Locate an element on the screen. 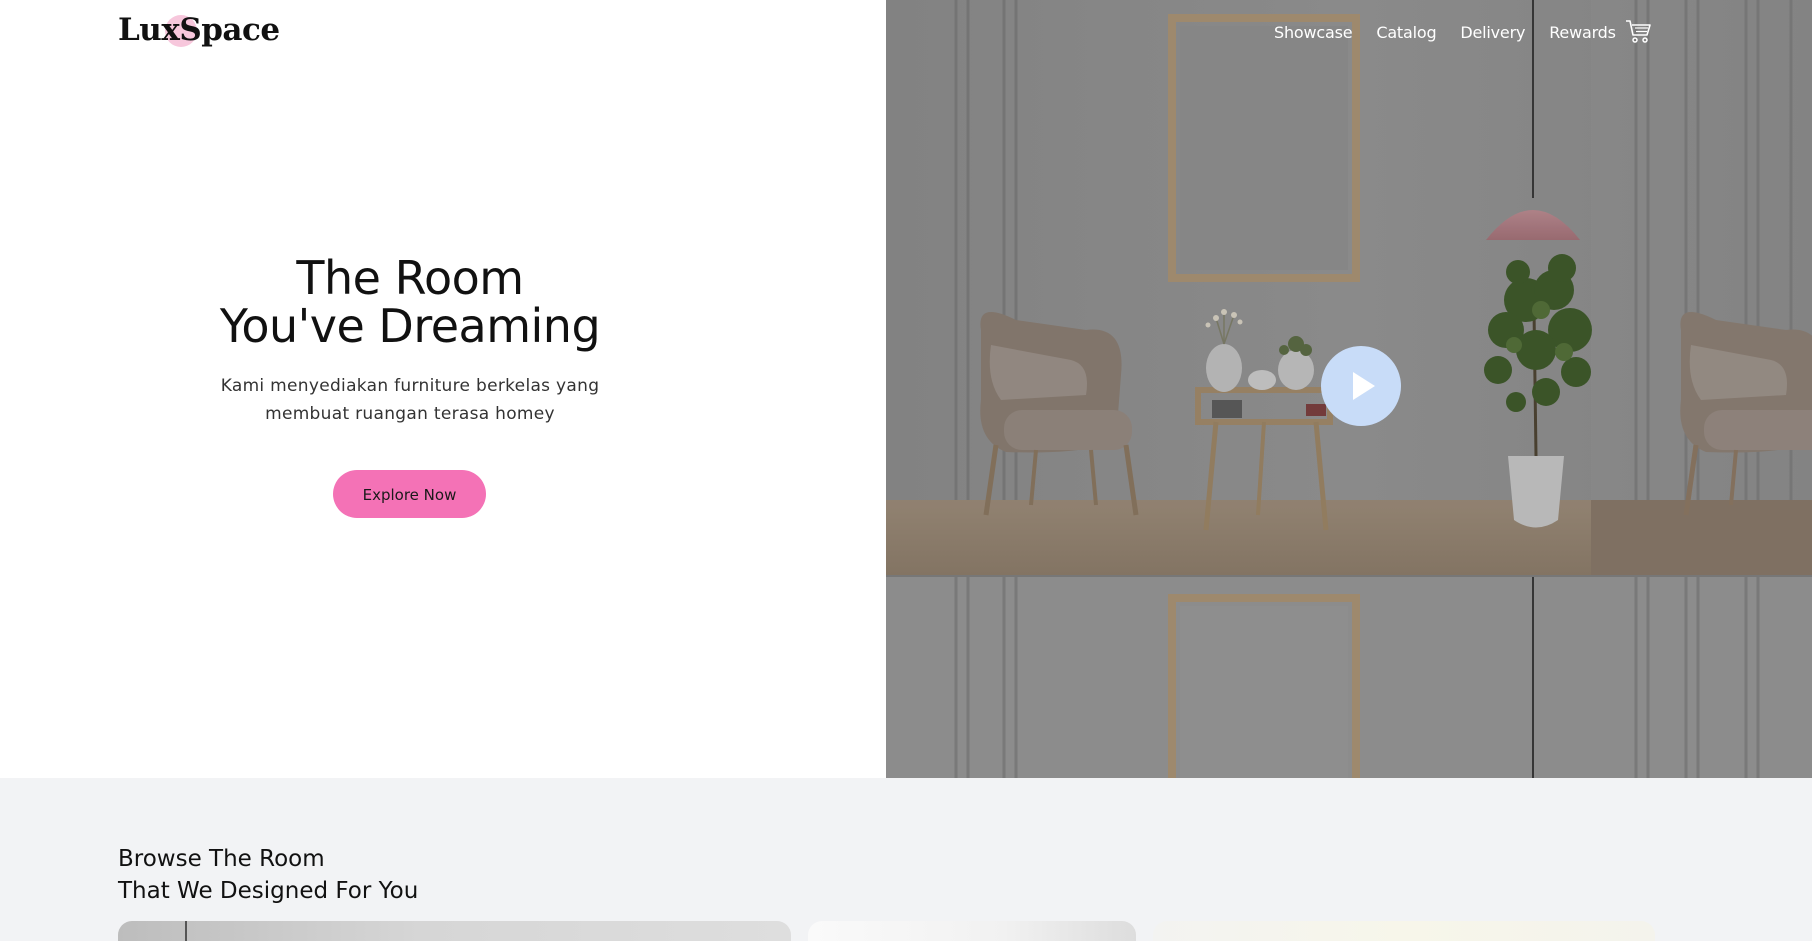 This screenshot has width=1812, height=941. play-video-button is located at coordinates (1361, 386).